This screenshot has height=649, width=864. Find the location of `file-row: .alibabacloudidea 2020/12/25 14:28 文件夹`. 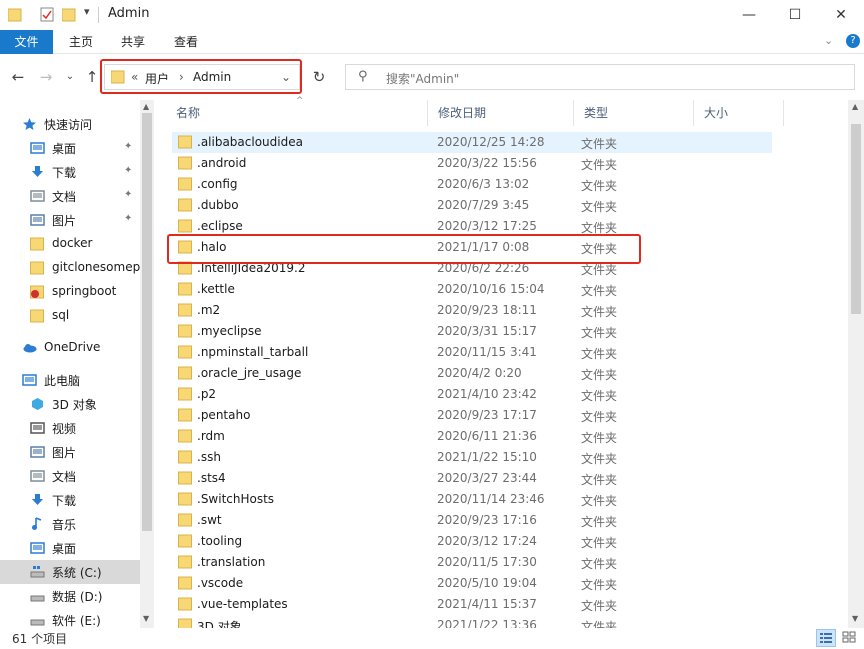

file-row: .alibabacloudidea 2020/12/25 14:28 文件夹 is located at coordinates (472, 142).